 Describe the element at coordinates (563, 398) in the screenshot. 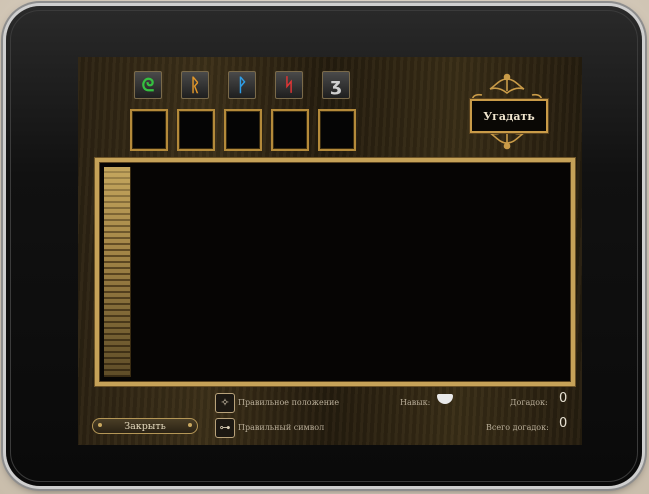

I see `guesses-value: 0` at that location.